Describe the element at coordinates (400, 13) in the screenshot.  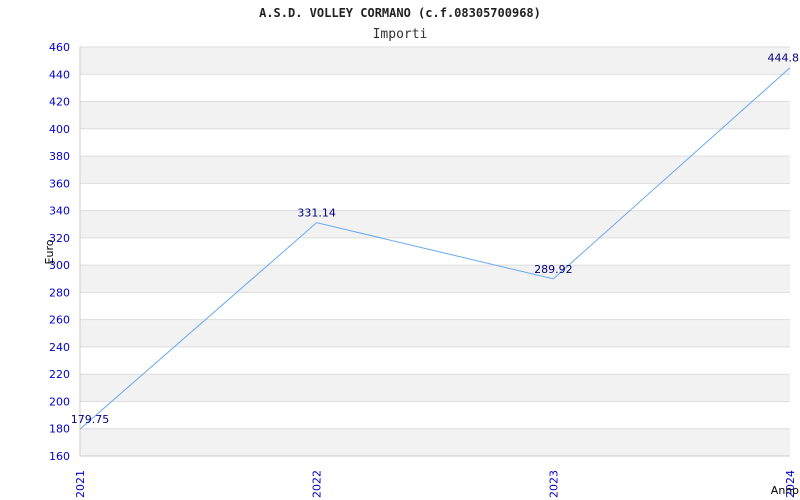
I see `chart-title: A.S.D. VOLLEY CORMANO (c.f.08305700968)` at that location.